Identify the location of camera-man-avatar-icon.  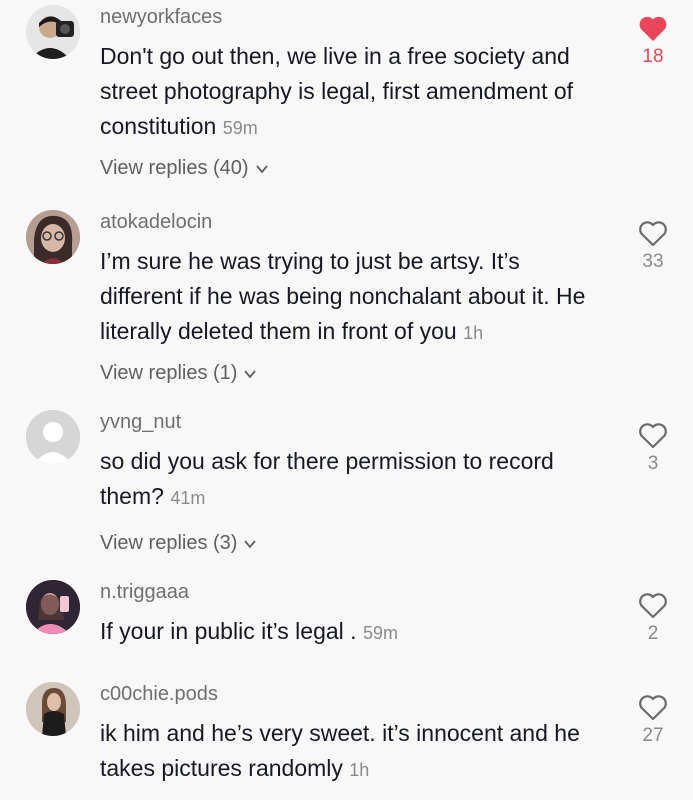
(53, 32).